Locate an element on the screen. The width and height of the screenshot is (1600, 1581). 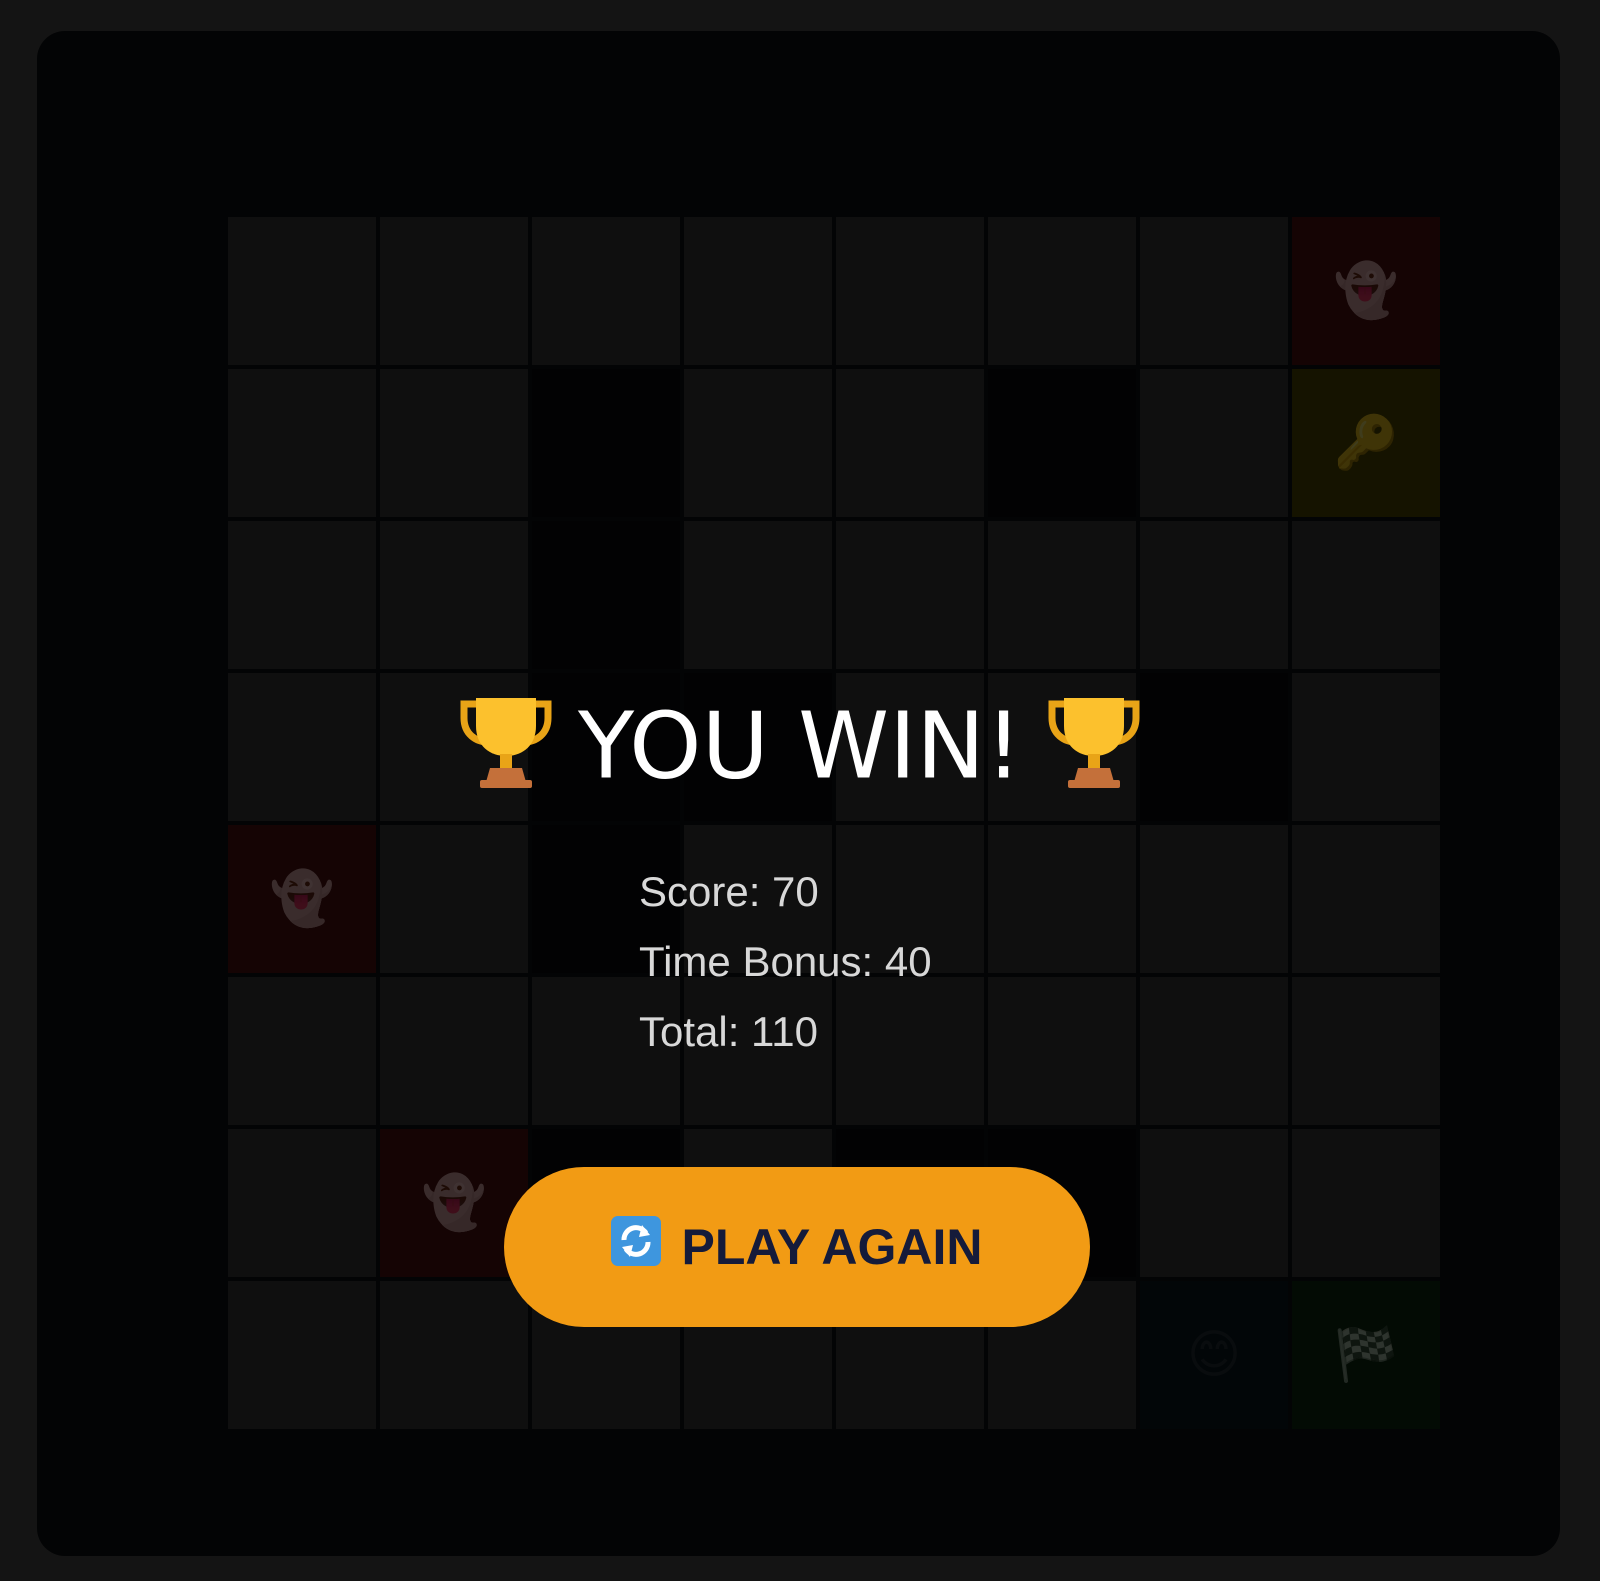
score-value: Score: 70 is located at coordinates (729, 891).